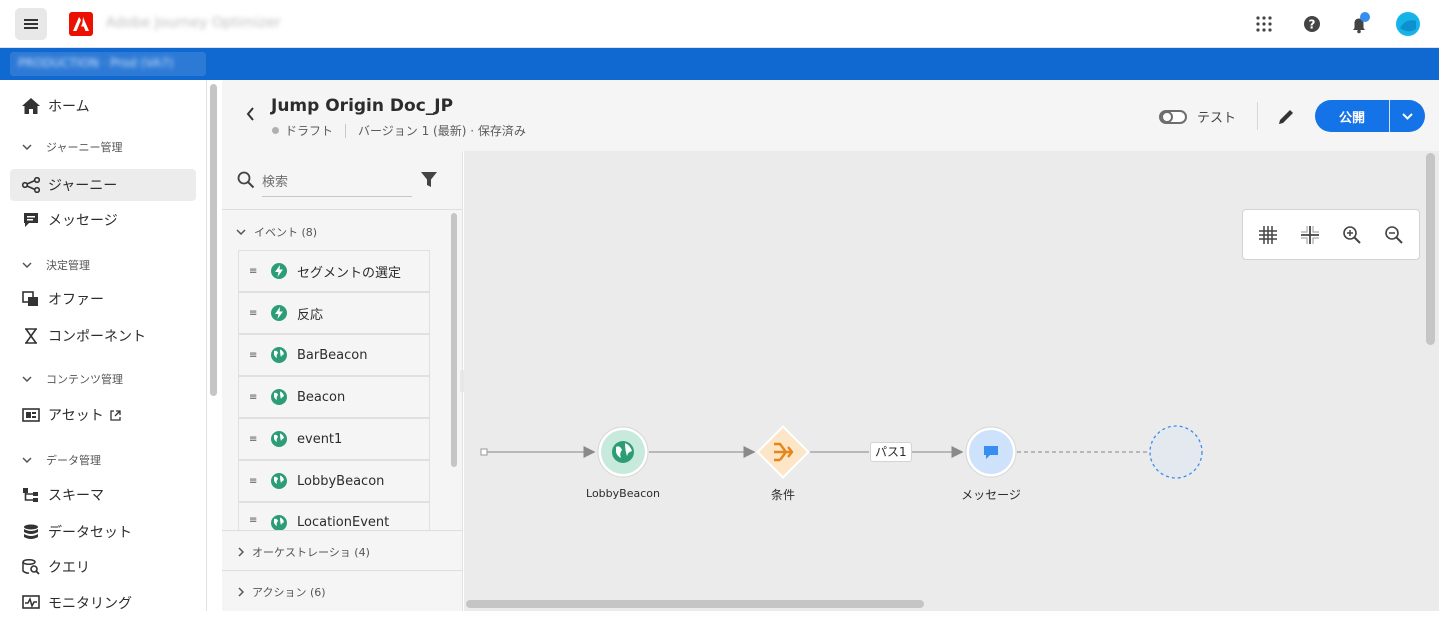 This screenshot has height=619, width=1439. What do you see at coordinates (334, 355) in the screenshot?
I see `palette-item: ≡ BarBeacon` at bounding box center [334, 355].